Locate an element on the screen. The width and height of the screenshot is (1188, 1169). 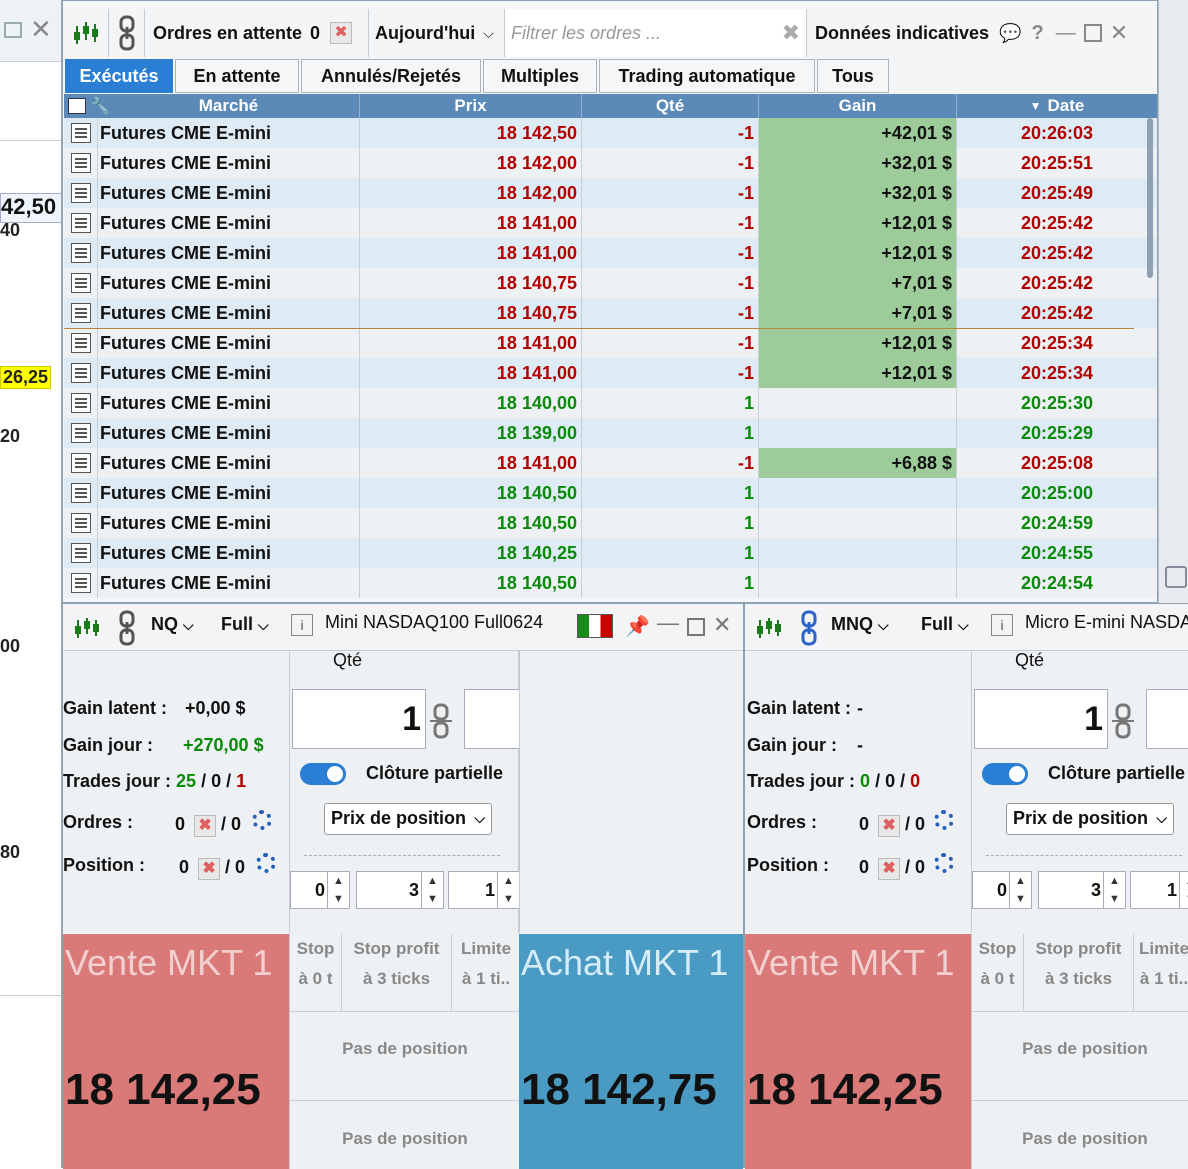
scrollbar-thumb is located at coordinates (1150, 198).